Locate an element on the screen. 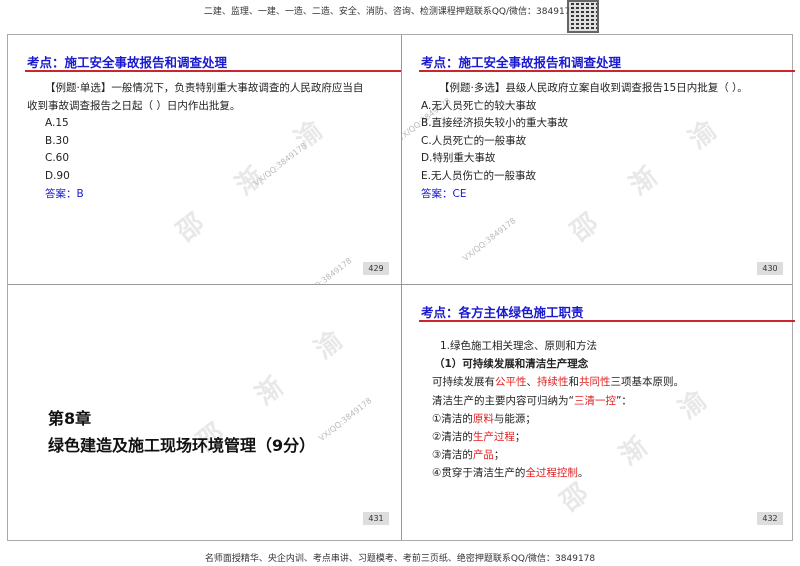 The height and width of the screenshot is (566, 800). option: C.人员死亡的一般事故 is located at coordinates (474, 140).